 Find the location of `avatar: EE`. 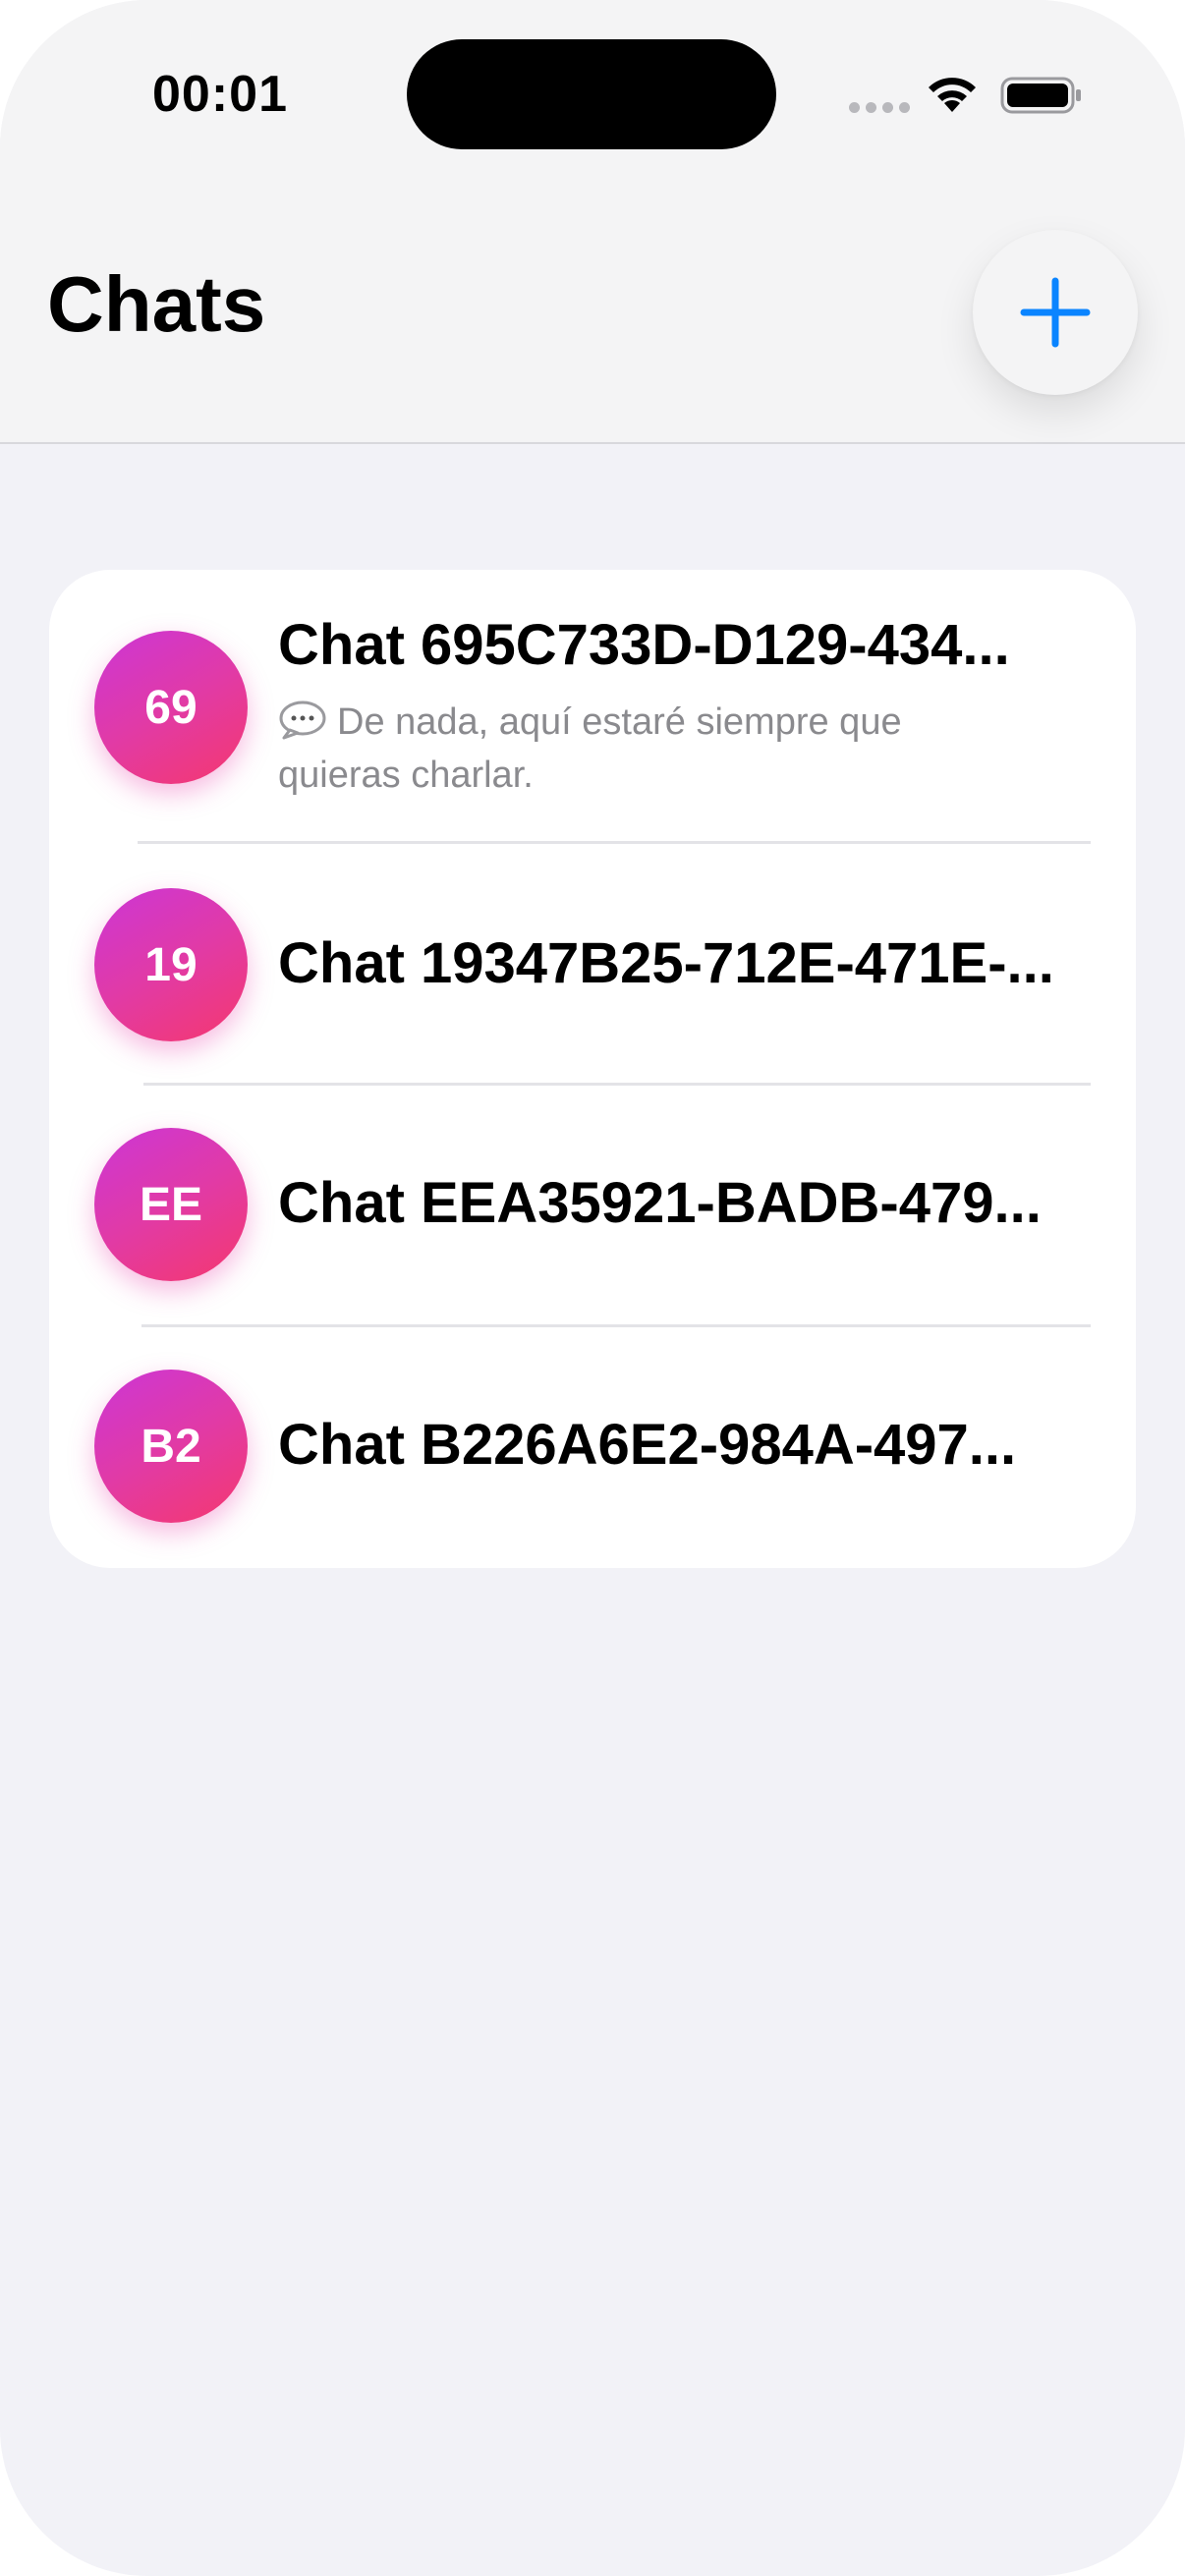

avatar: EE is located at coordinates (171, 1204).